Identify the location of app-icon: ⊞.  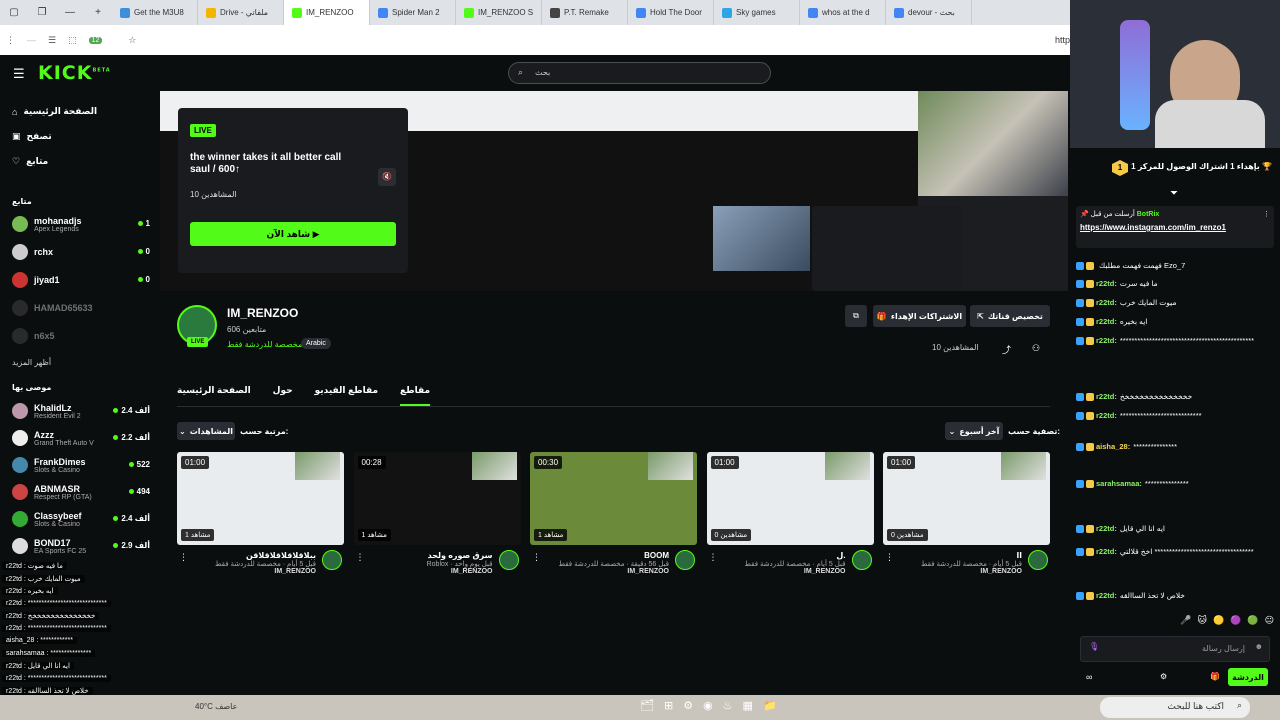
(668, 705).